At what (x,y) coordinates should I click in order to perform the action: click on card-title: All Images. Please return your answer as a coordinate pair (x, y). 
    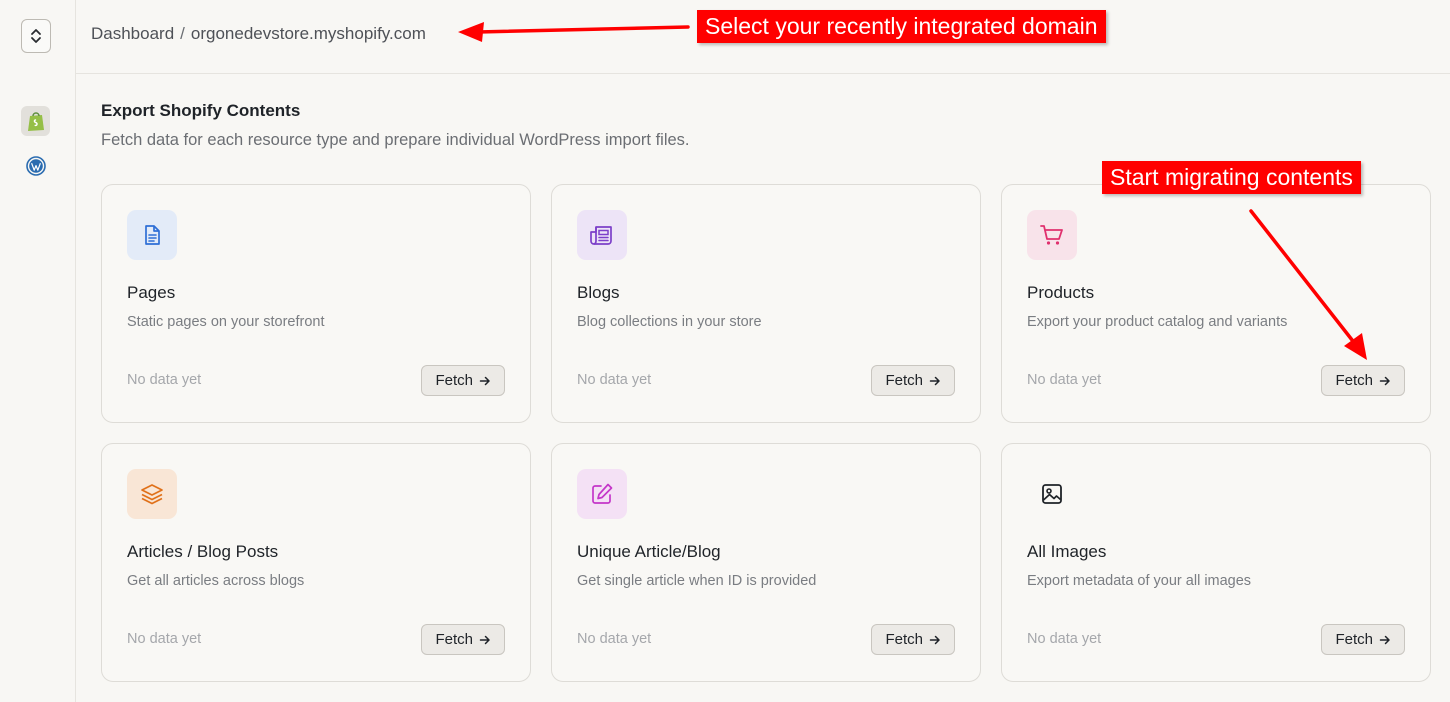
    Looking at the image, I should click on (1067, 551).